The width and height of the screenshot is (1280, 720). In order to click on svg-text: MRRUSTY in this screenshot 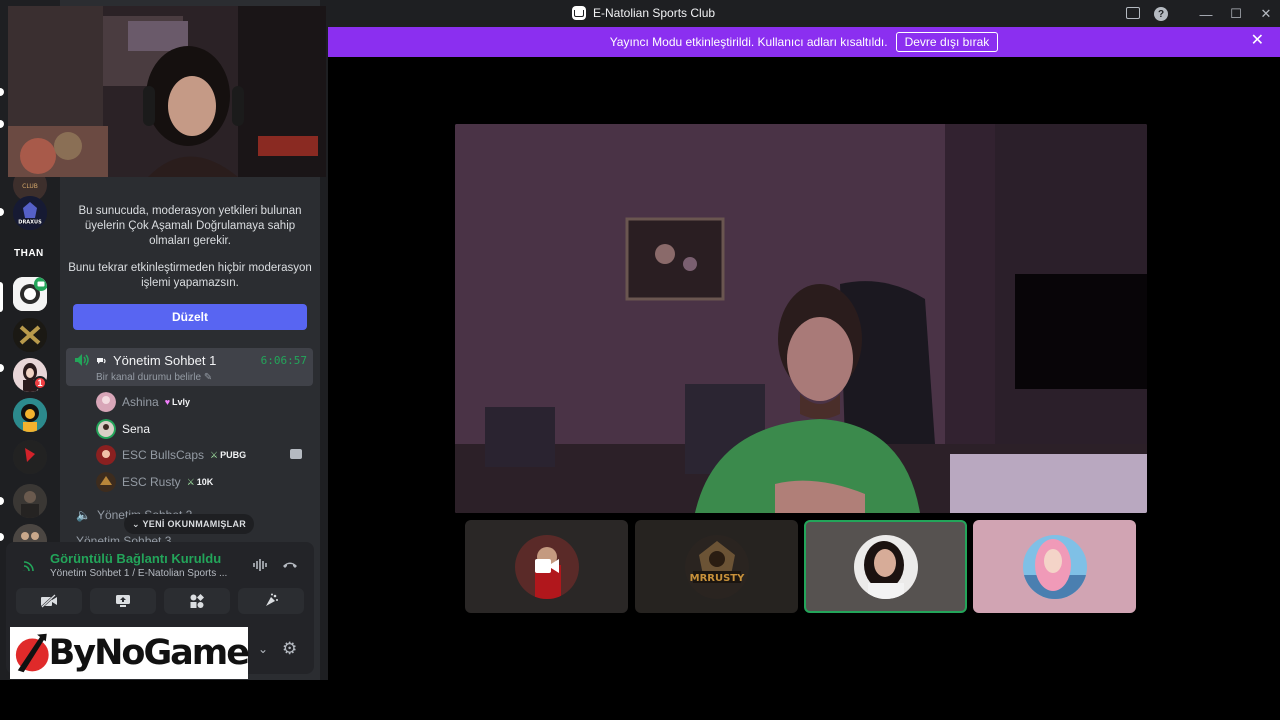, I will do `click(716, 578)`.